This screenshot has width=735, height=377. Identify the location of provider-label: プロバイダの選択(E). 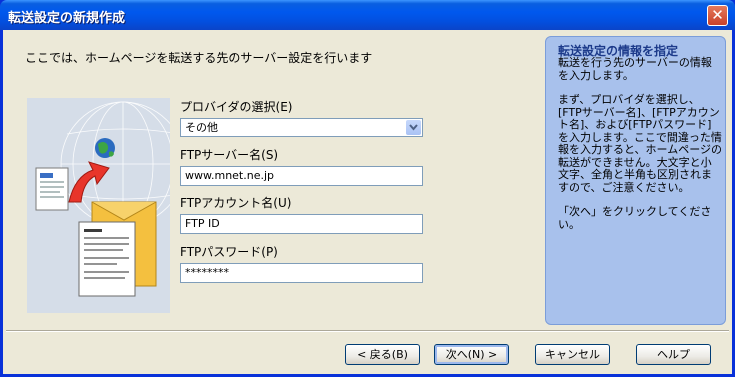
(236, 107).